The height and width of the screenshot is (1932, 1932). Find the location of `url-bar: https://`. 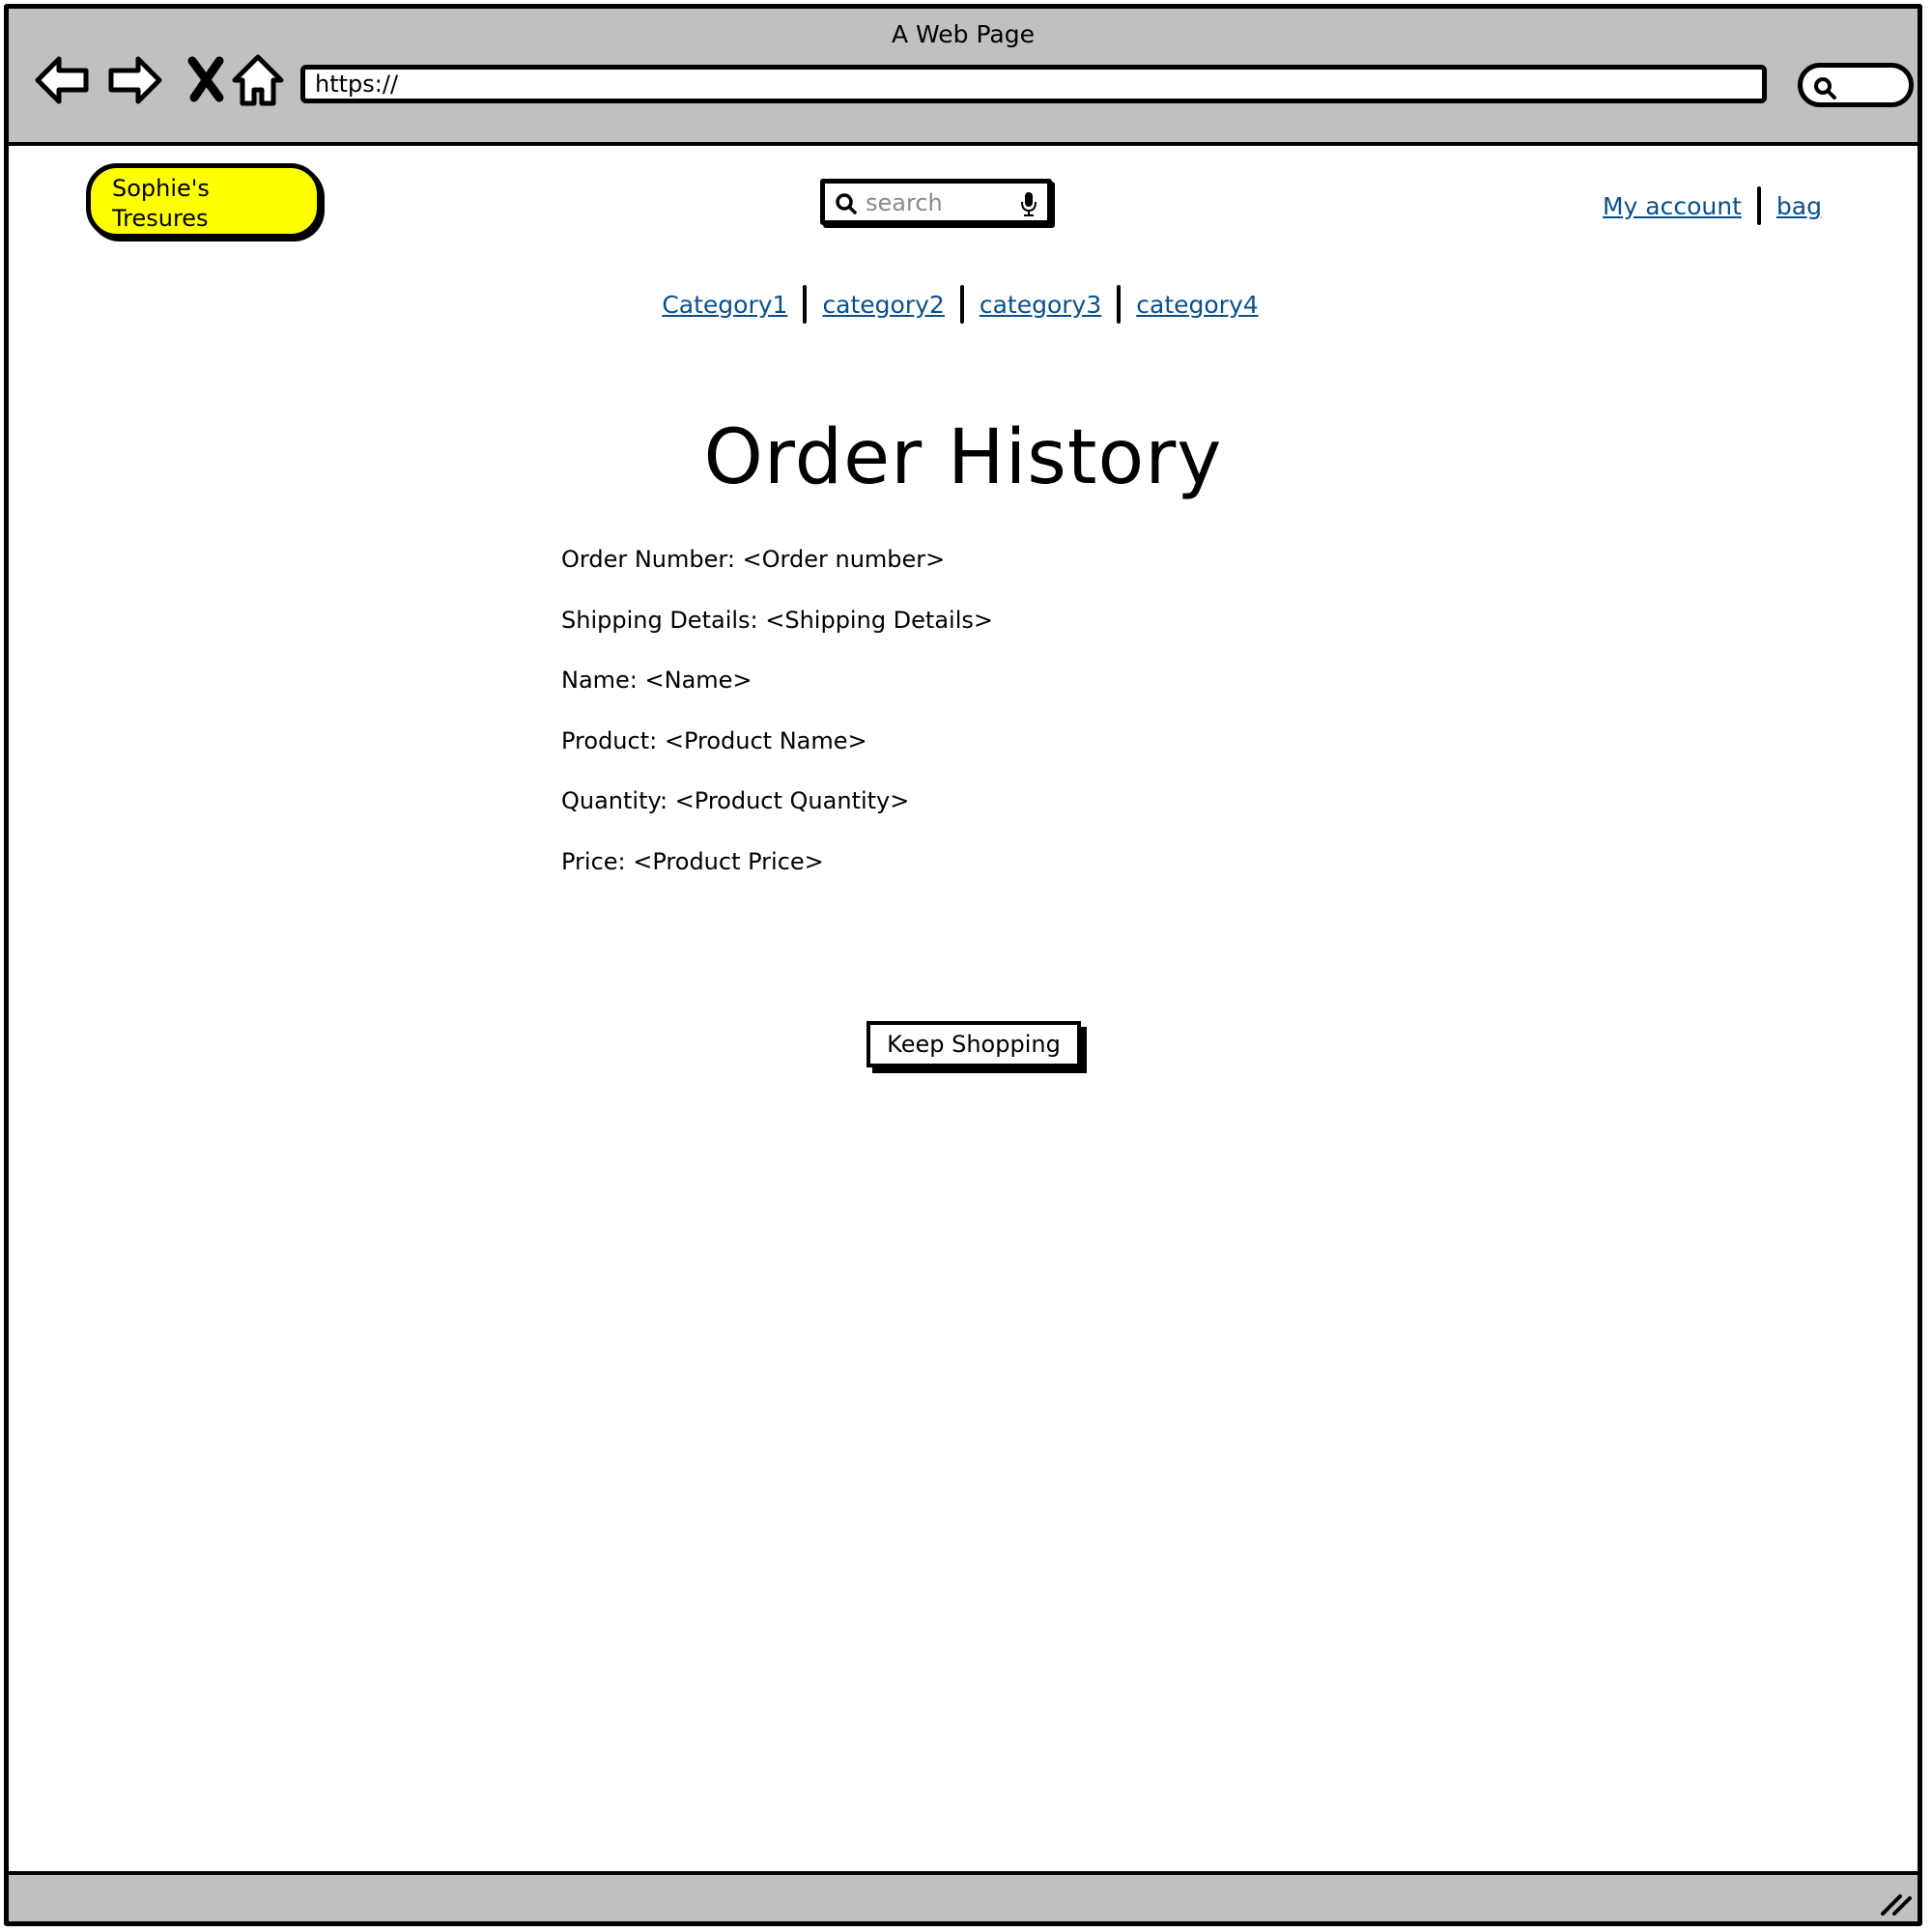

url-bar: https:// is located at coordinates (1033, 84).